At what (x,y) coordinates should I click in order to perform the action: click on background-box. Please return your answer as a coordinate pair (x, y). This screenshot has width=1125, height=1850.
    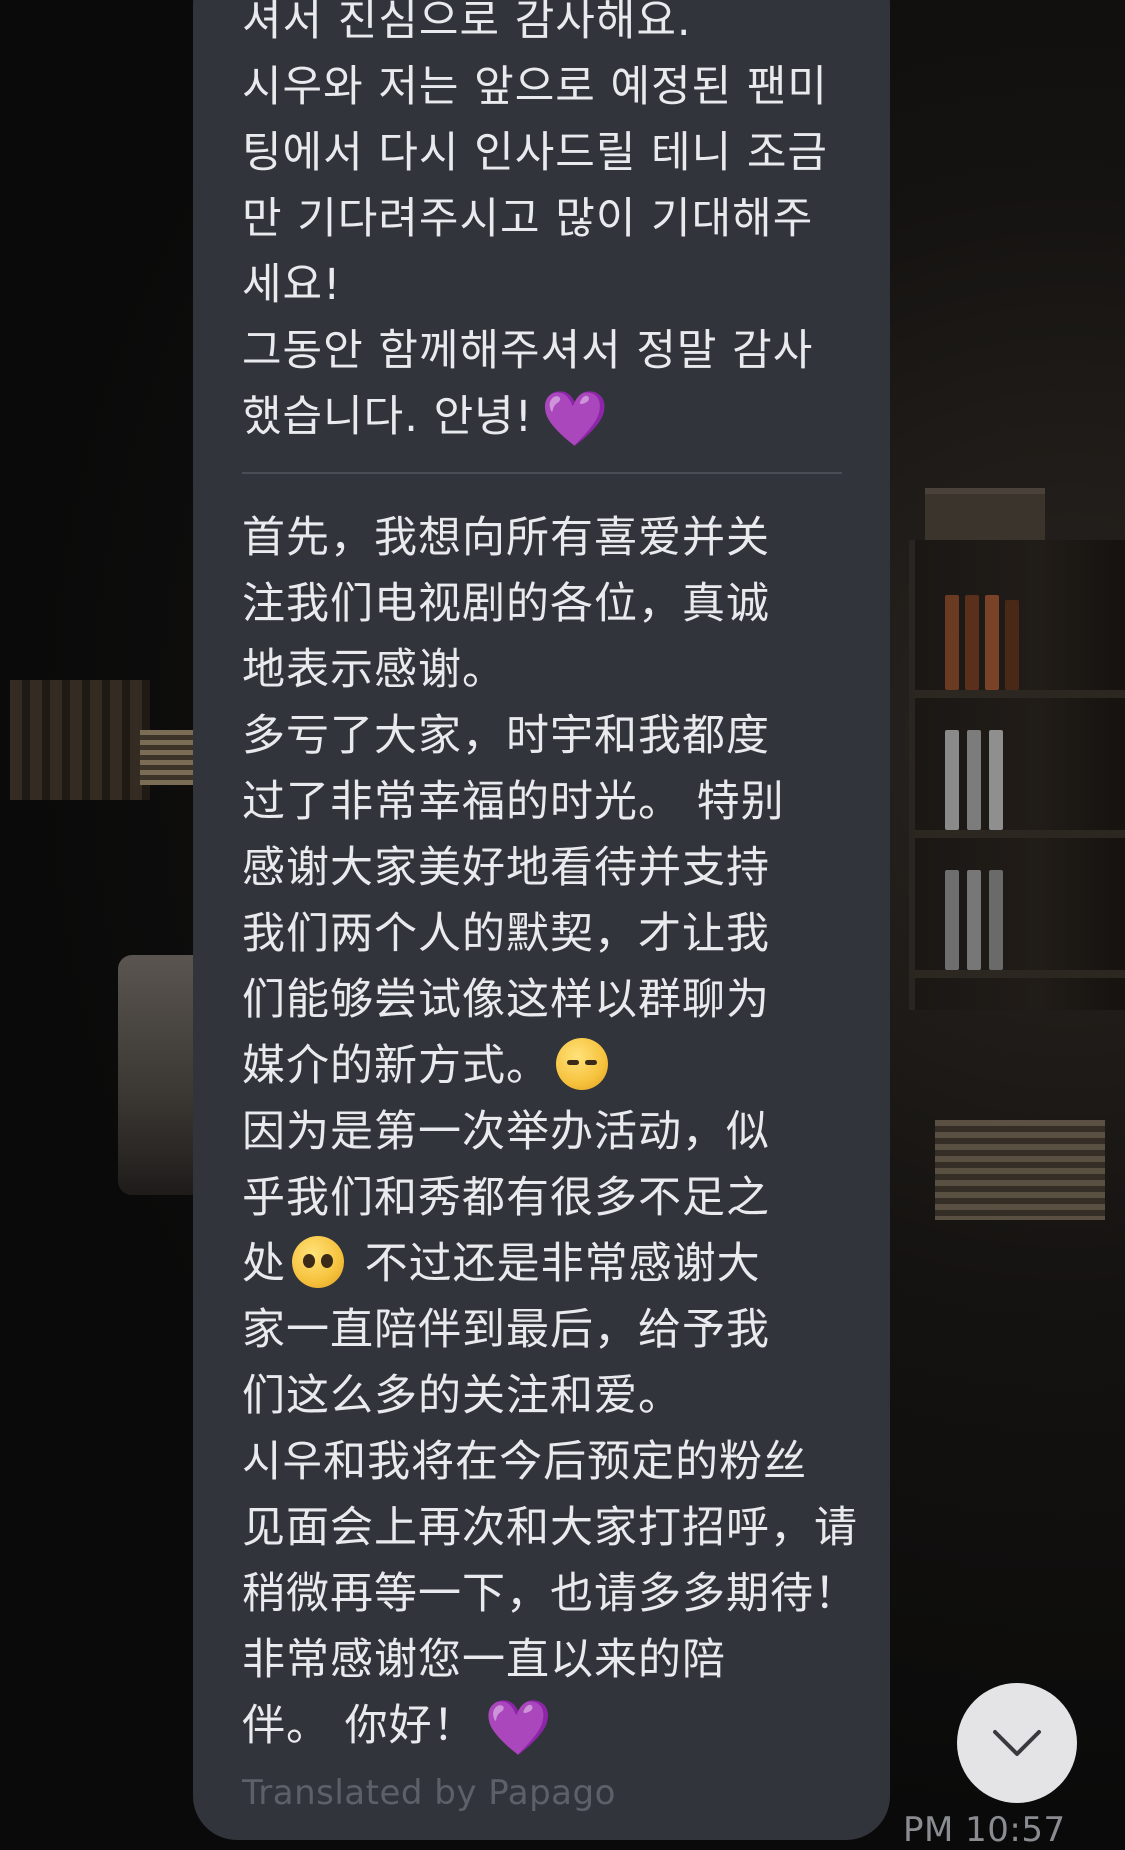
    Looking at the image, I should click on (985, 518).